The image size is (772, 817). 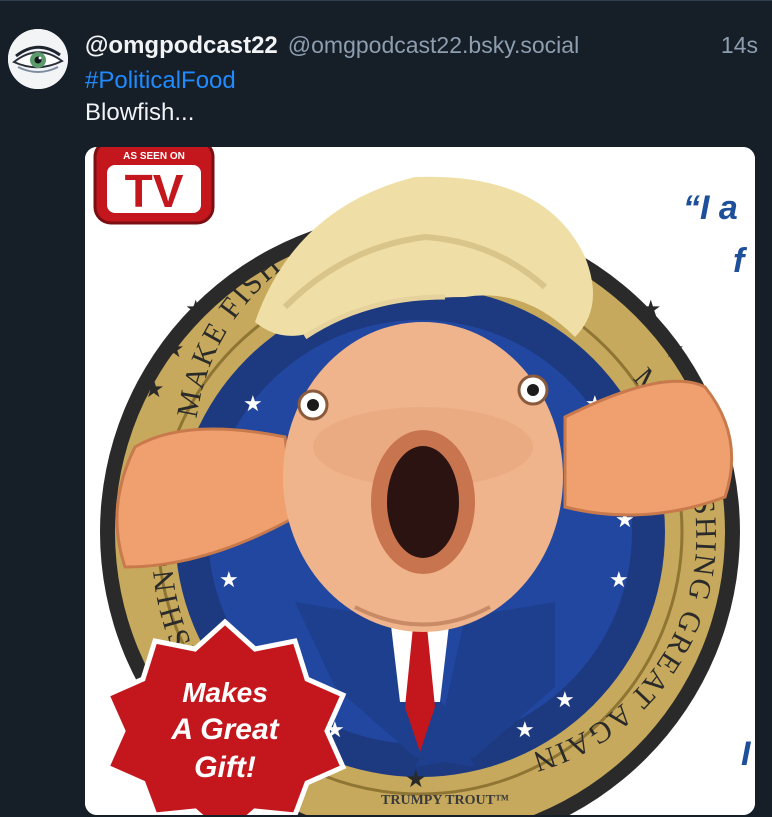 I want to click on gift-text-line3: Gift!, so click(x=225, y=767).